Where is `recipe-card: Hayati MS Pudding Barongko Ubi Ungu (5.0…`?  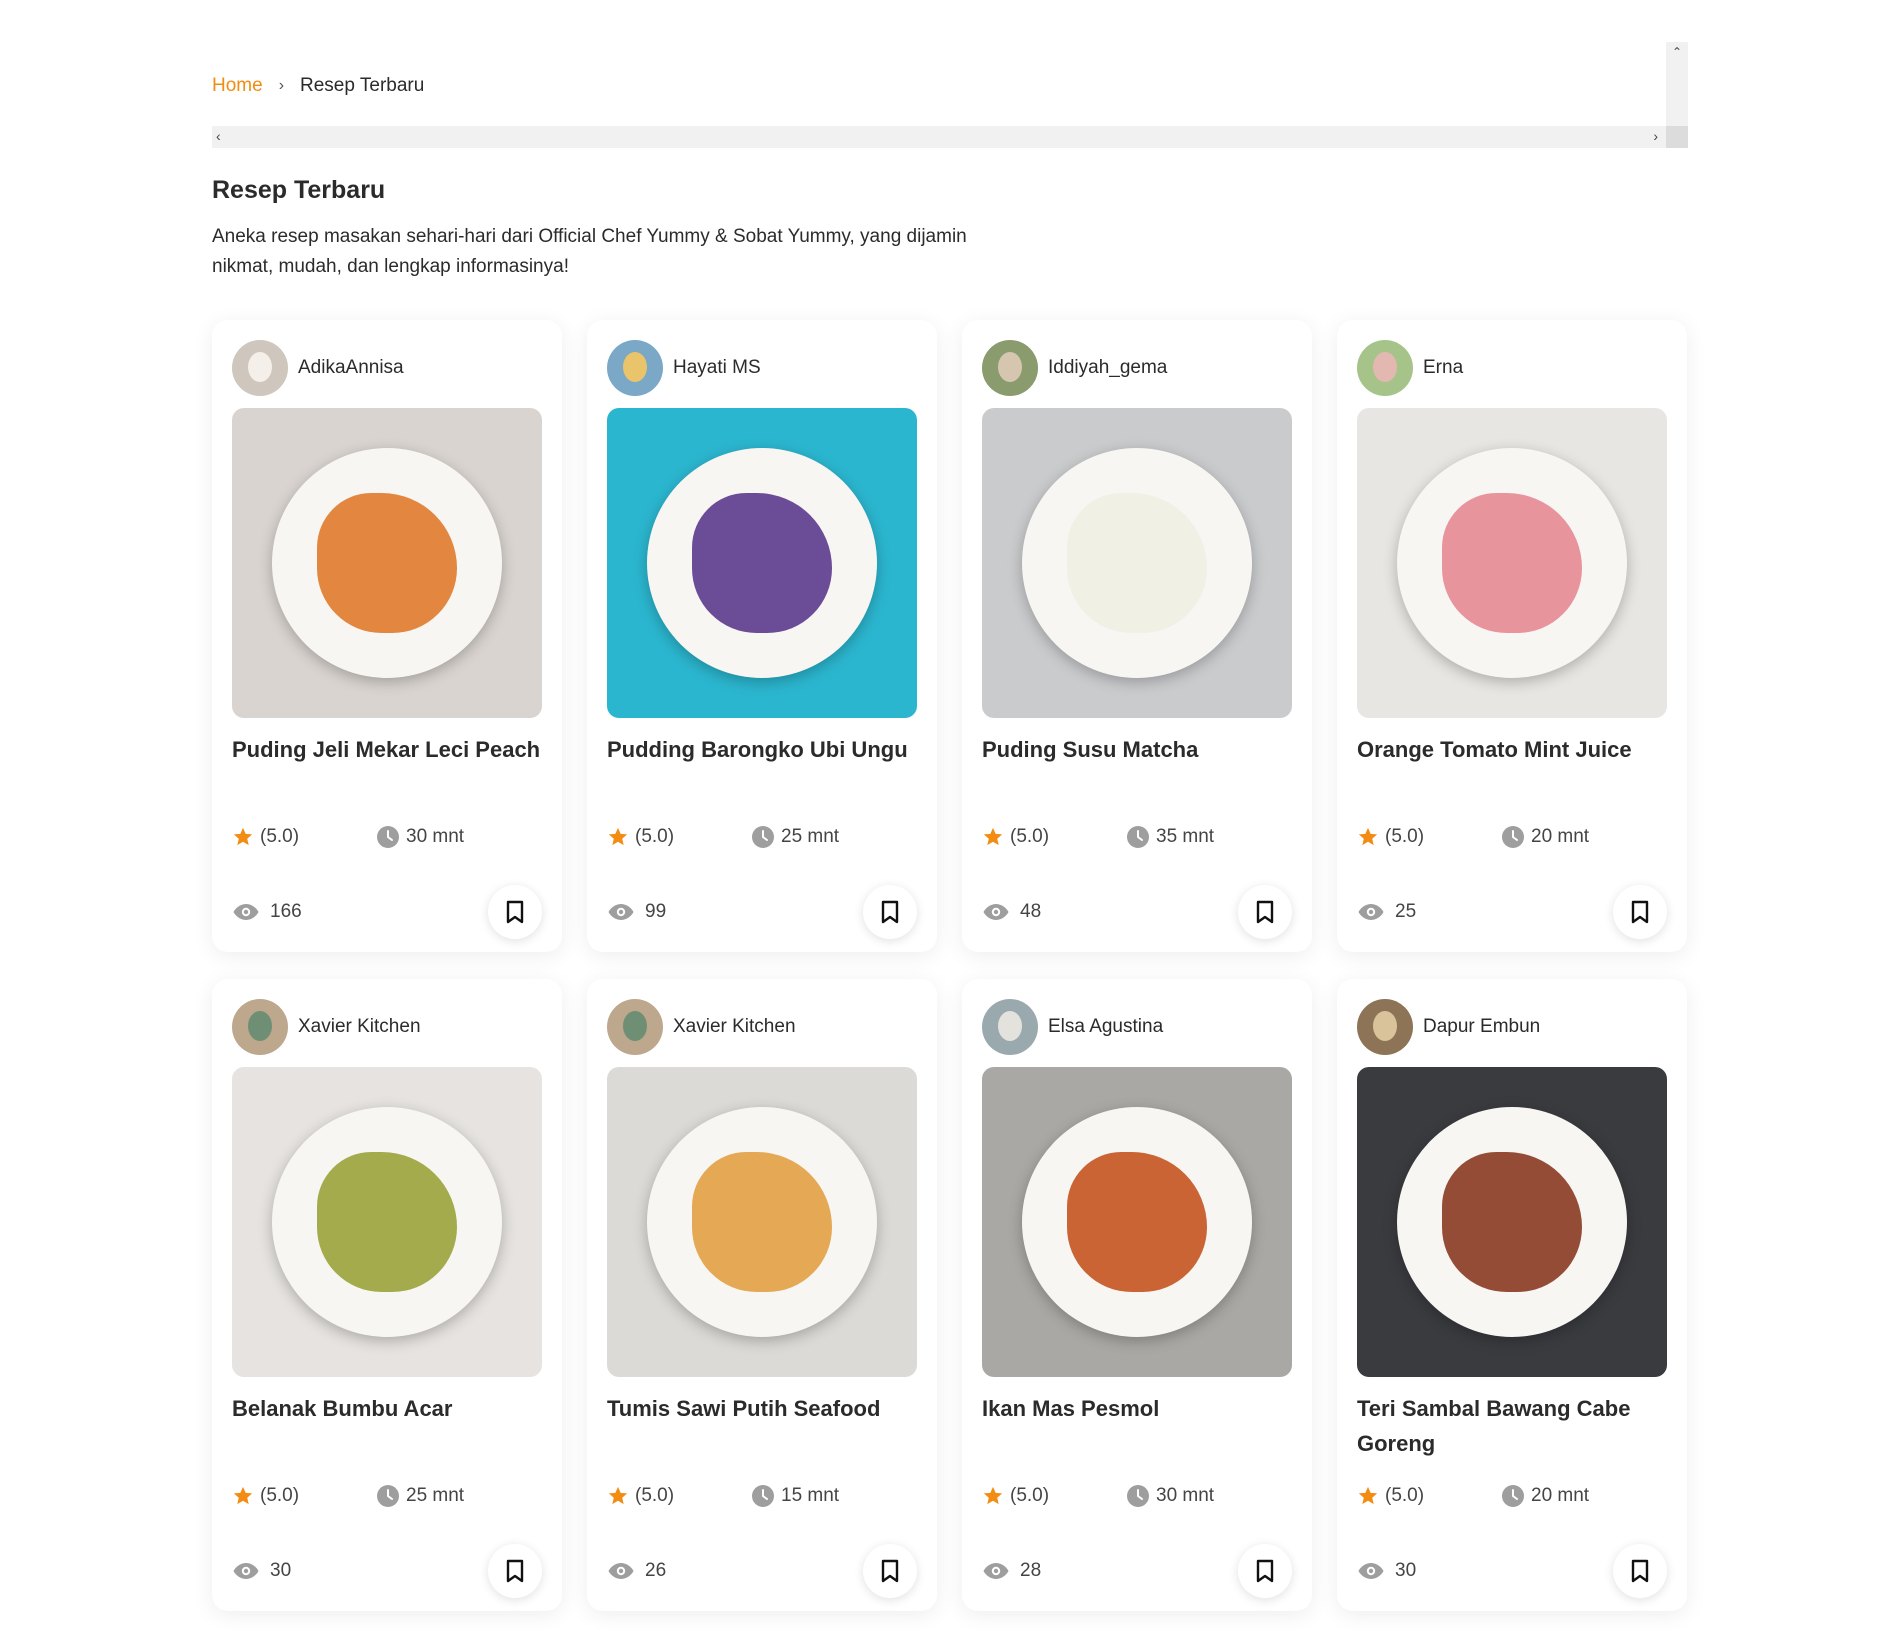
recipe-card: Hayati MS Pudding Barongko Ubi Ungu (5.0… is located at coordinates (762, 636).